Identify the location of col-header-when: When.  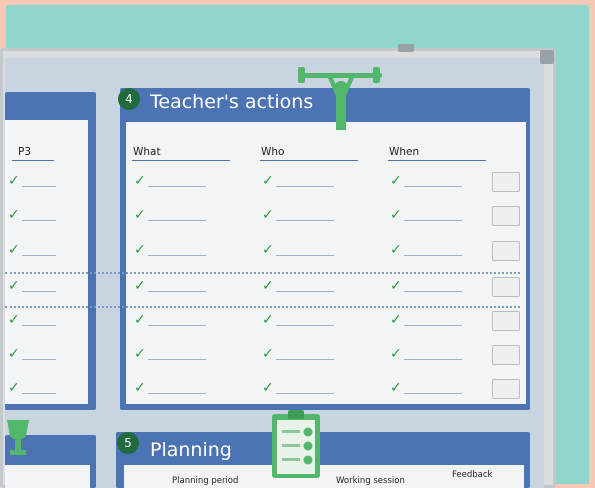
(404, 152).